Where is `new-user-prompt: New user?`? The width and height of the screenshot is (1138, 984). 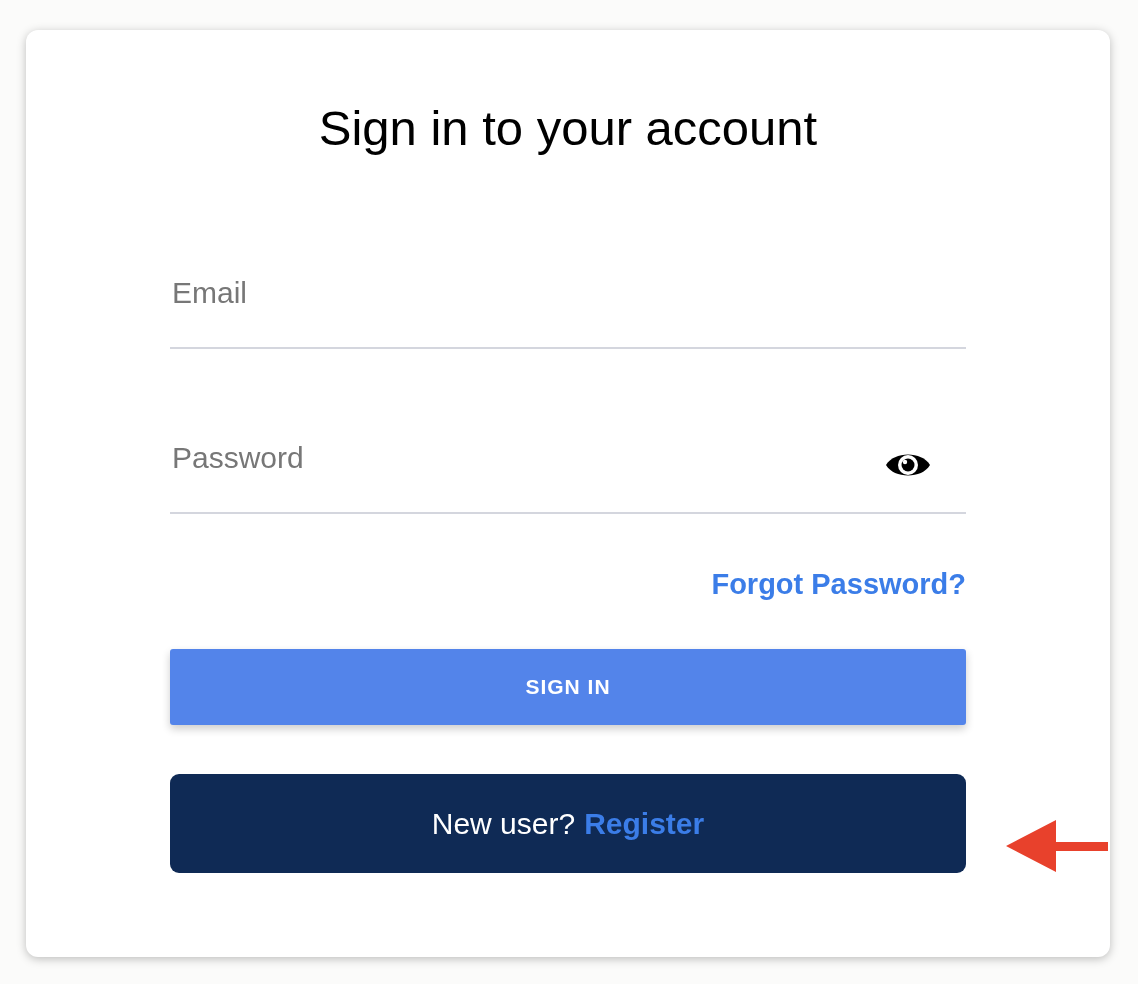
new-user-prompt: New user? is located at coordinates (503, 823).